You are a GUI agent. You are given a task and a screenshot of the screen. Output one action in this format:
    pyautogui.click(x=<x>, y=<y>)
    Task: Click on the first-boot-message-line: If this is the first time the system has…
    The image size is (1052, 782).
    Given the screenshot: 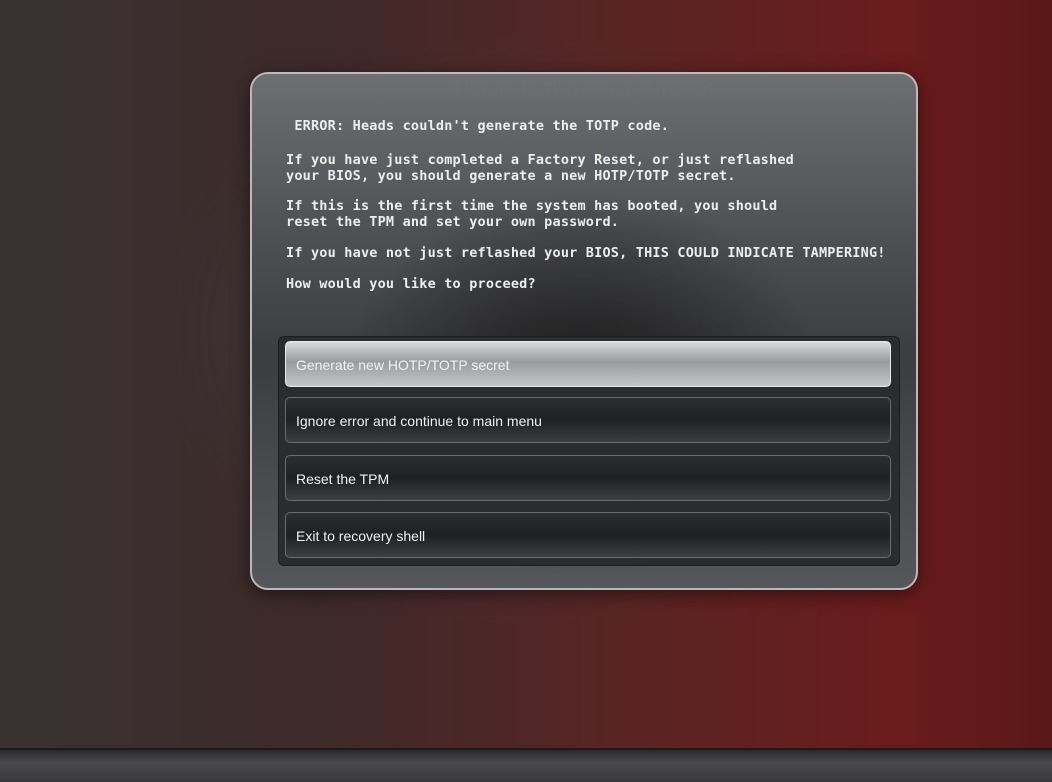 What is the action you would take?
    pyautogui.click(x=532, y=206)
    